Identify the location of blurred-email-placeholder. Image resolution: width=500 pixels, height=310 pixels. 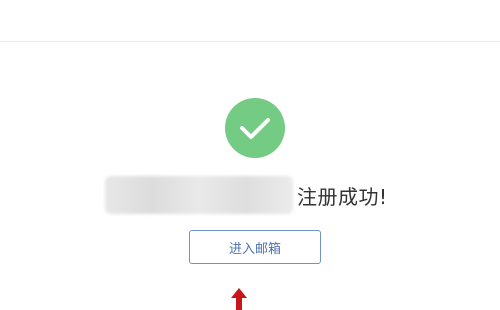
(199, 195).